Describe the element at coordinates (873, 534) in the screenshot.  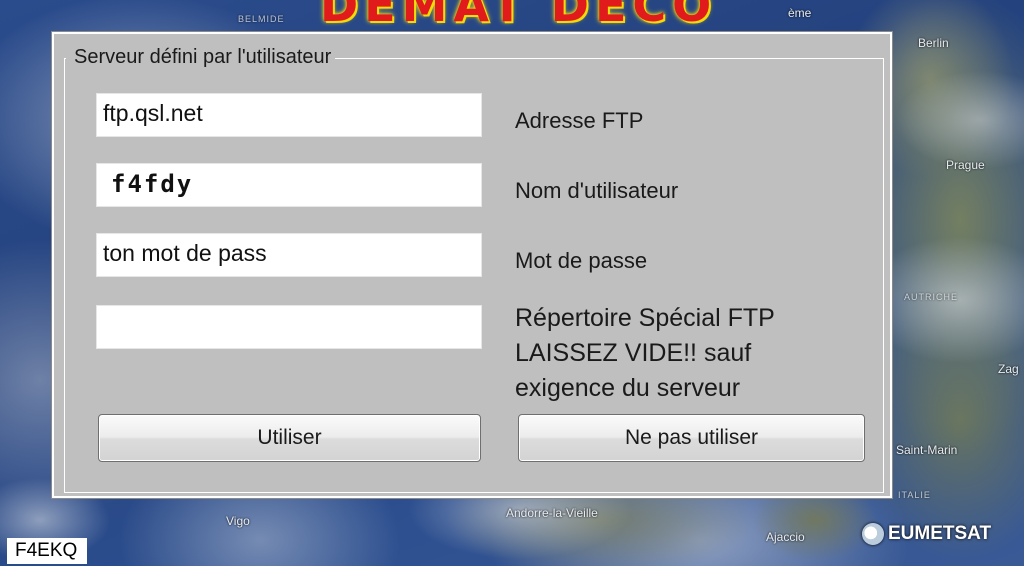
I see `eumetsat-icon` at that location.